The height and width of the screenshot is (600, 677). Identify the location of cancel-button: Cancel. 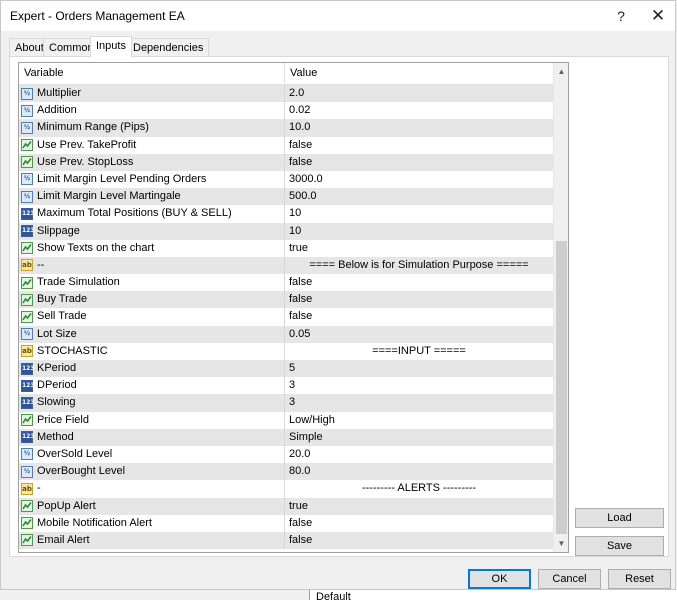
(569, 579).